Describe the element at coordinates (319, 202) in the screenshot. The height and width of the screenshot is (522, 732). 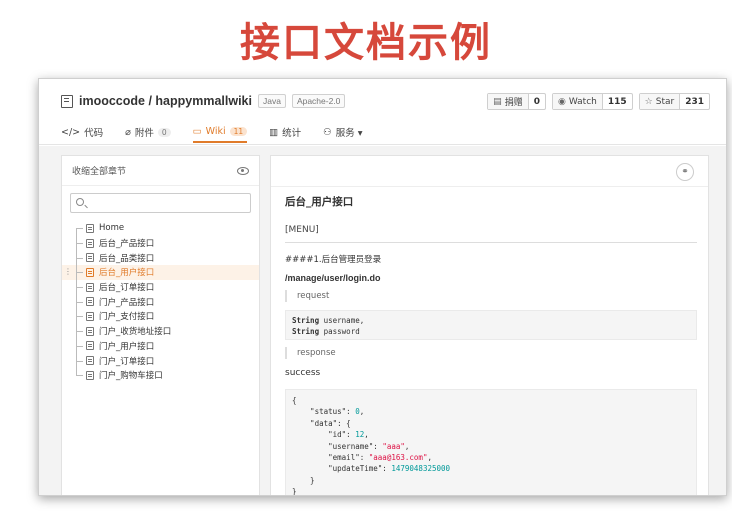
I see `page-title: 后台_用户接口` at that location.